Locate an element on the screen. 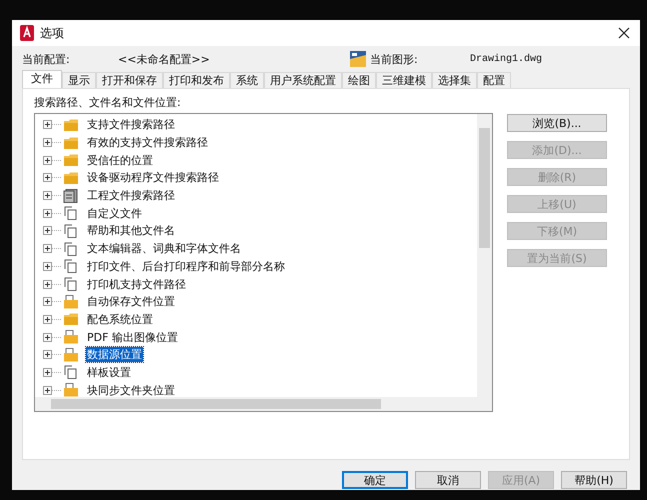 The image size is (647, 500). tree-item: 样板设置 is located at coordinates (109, 372).